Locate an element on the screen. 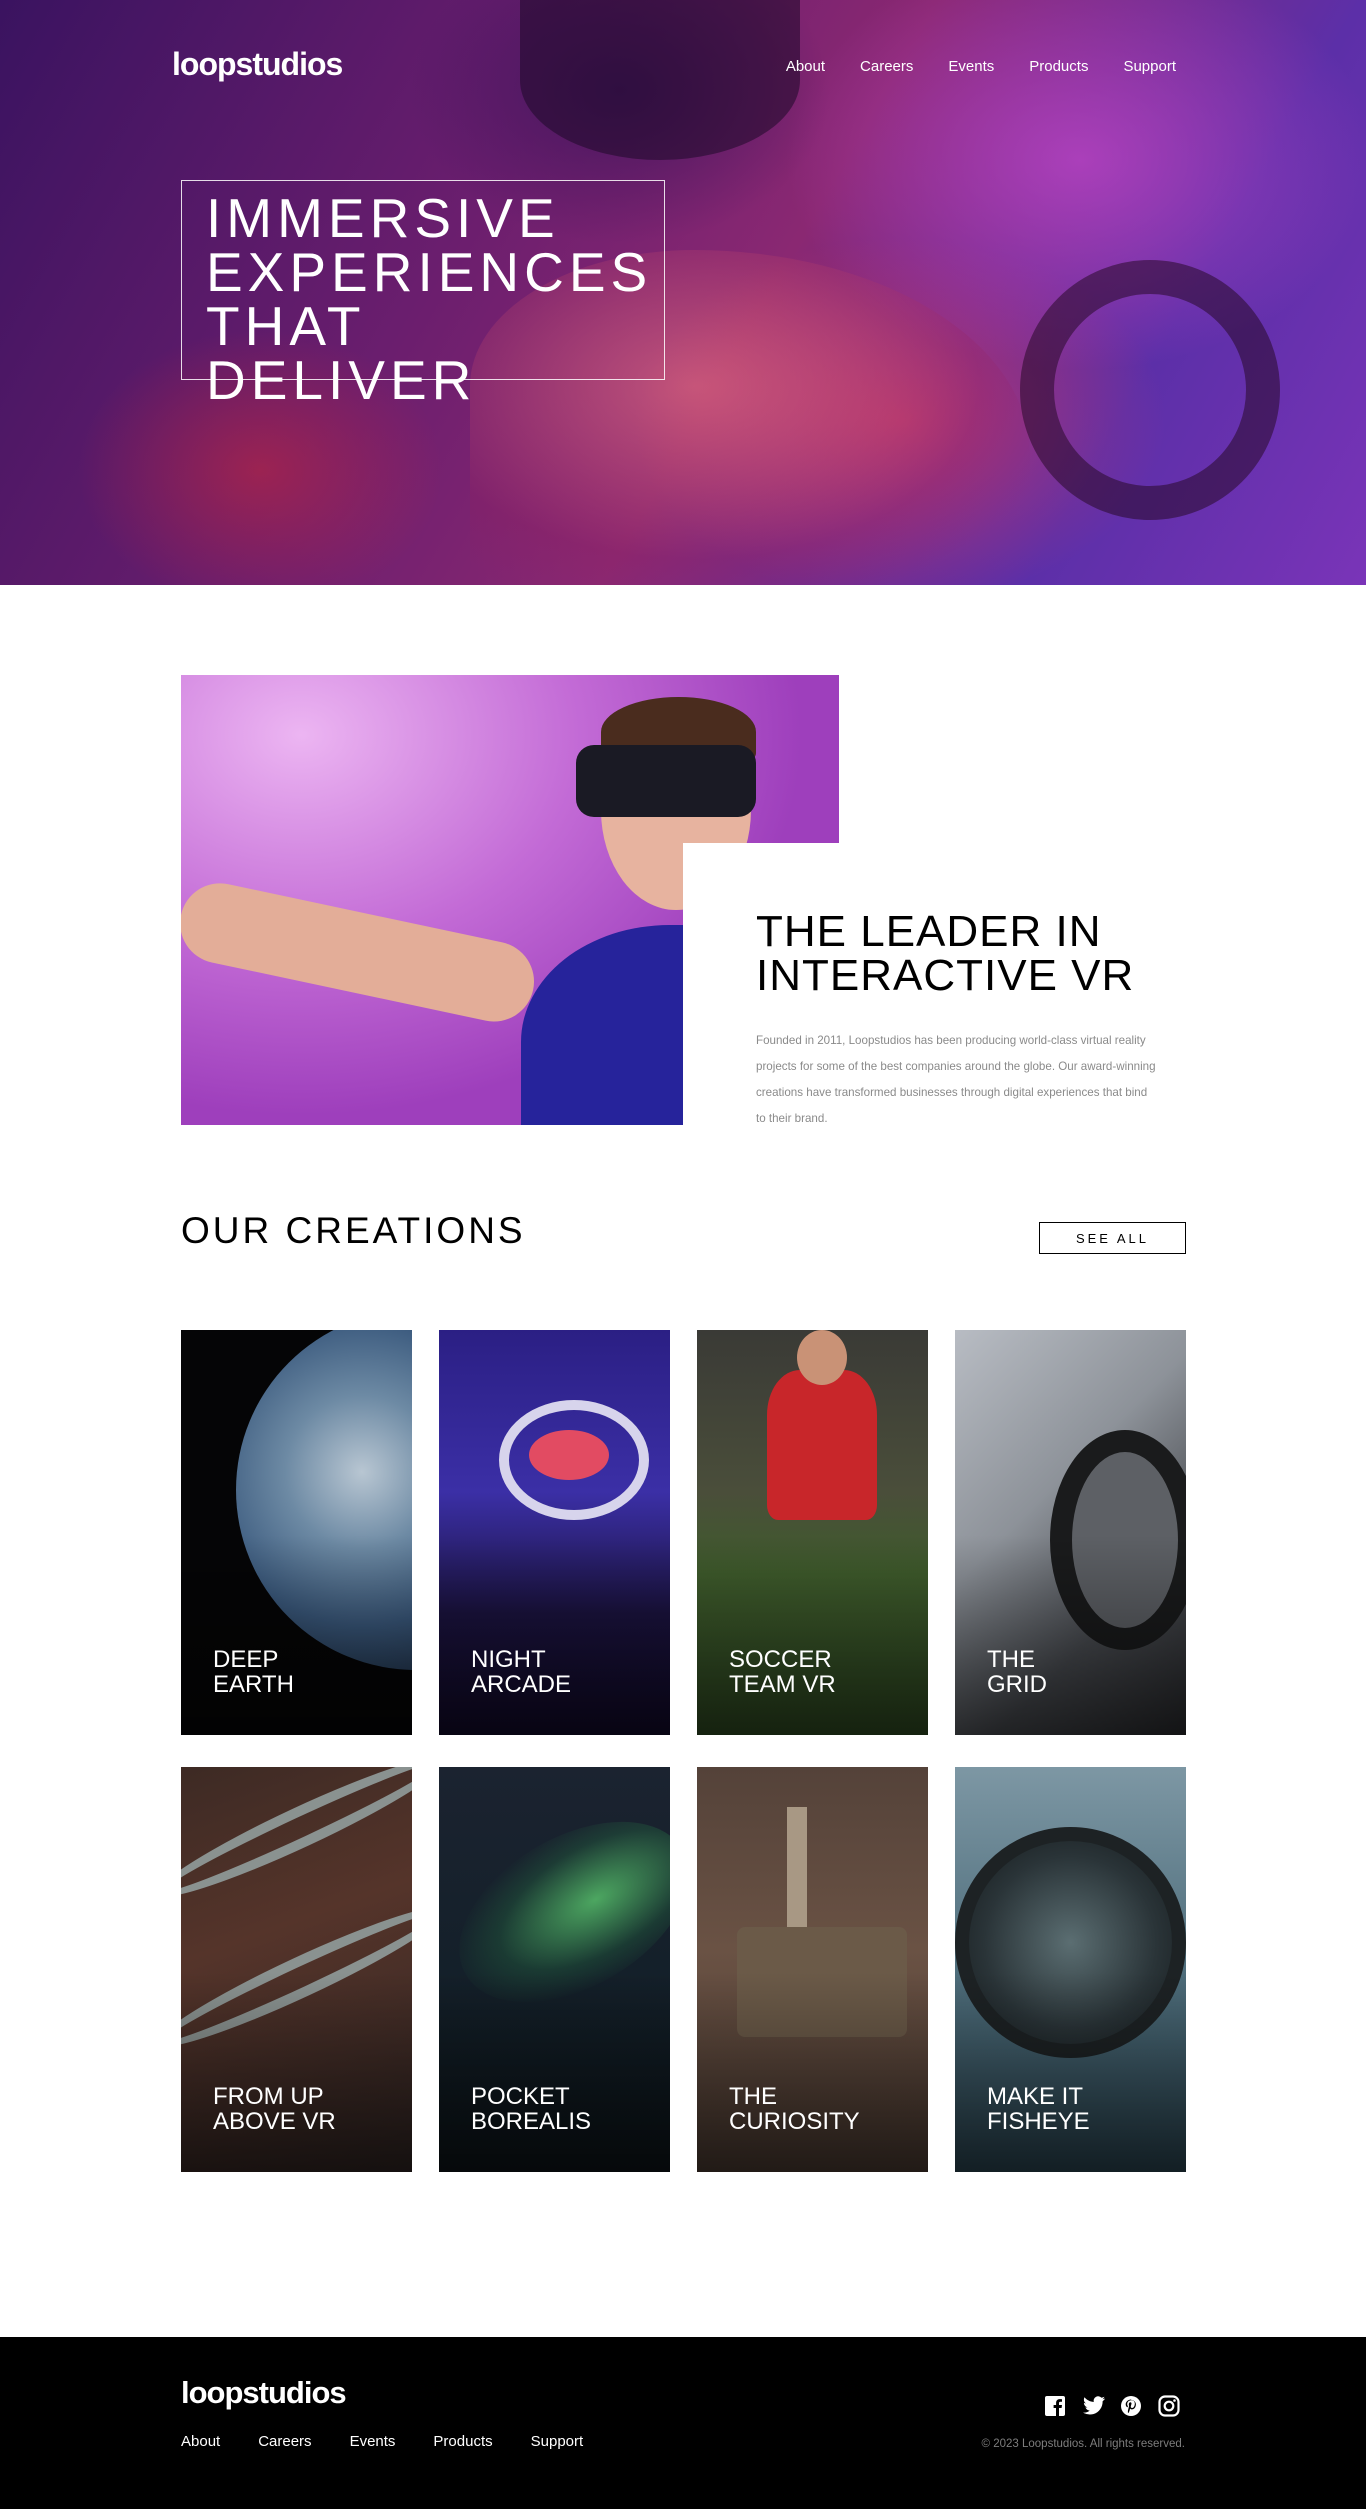  creations-title: OUR CREATIONS is located at coordinates (353, 1230).